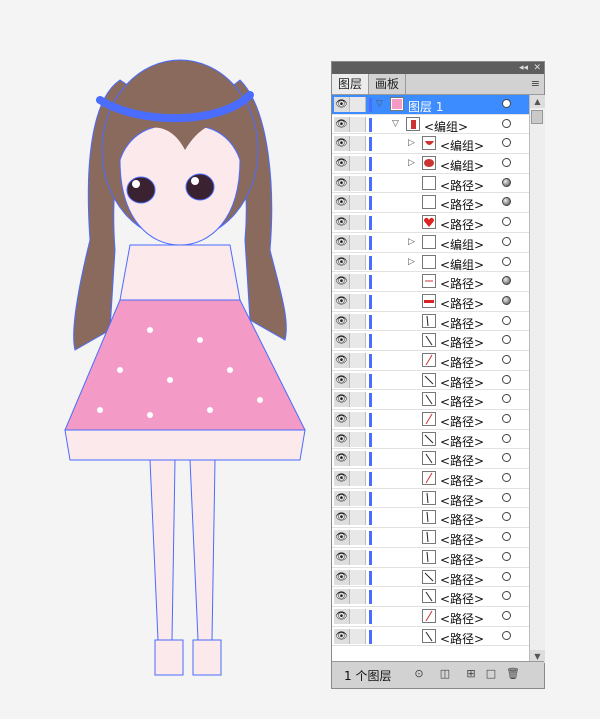  Describe the element at coordinates (388, 84) in the screenshot. I see `tab-artboards: 画板` at that location.